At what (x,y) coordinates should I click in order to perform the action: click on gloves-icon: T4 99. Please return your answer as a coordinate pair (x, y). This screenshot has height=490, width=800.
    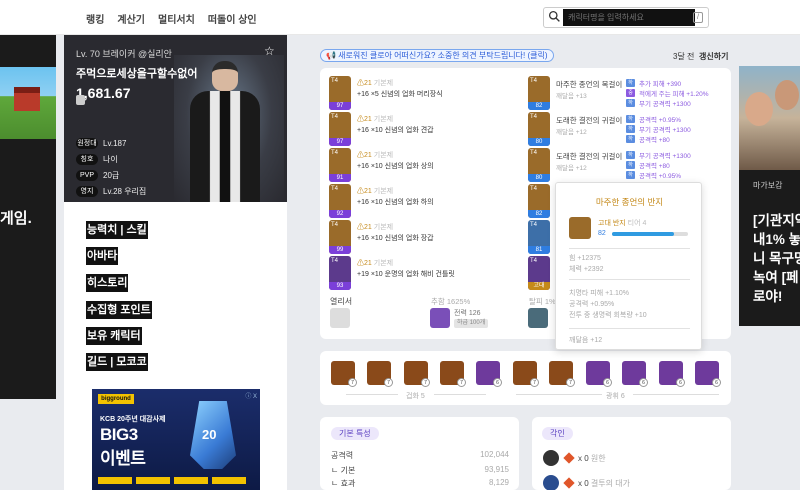
    Looking at the image, I should click on (340, 237).